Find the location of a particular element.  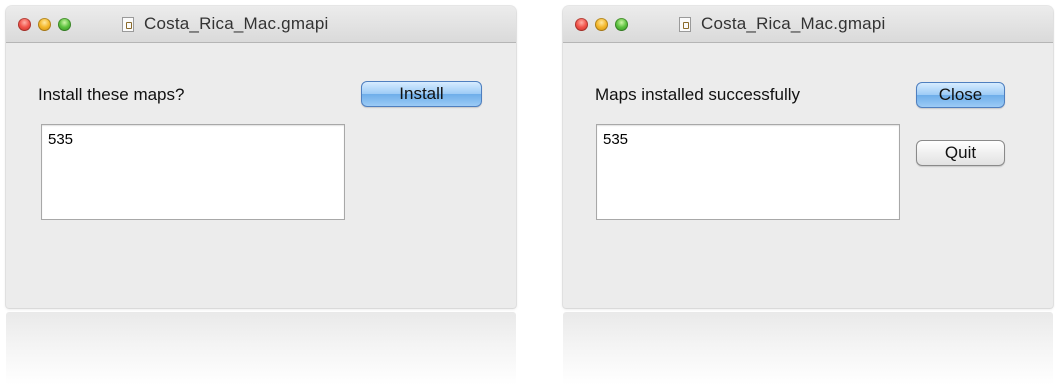

close-button: Close is located at coordinates (960, 95).